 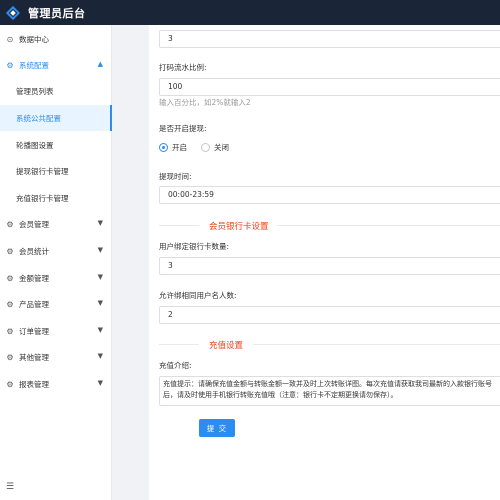 I want to click on sidebar-item-label: 充值银行卡管理, so click(x=42, y=198).